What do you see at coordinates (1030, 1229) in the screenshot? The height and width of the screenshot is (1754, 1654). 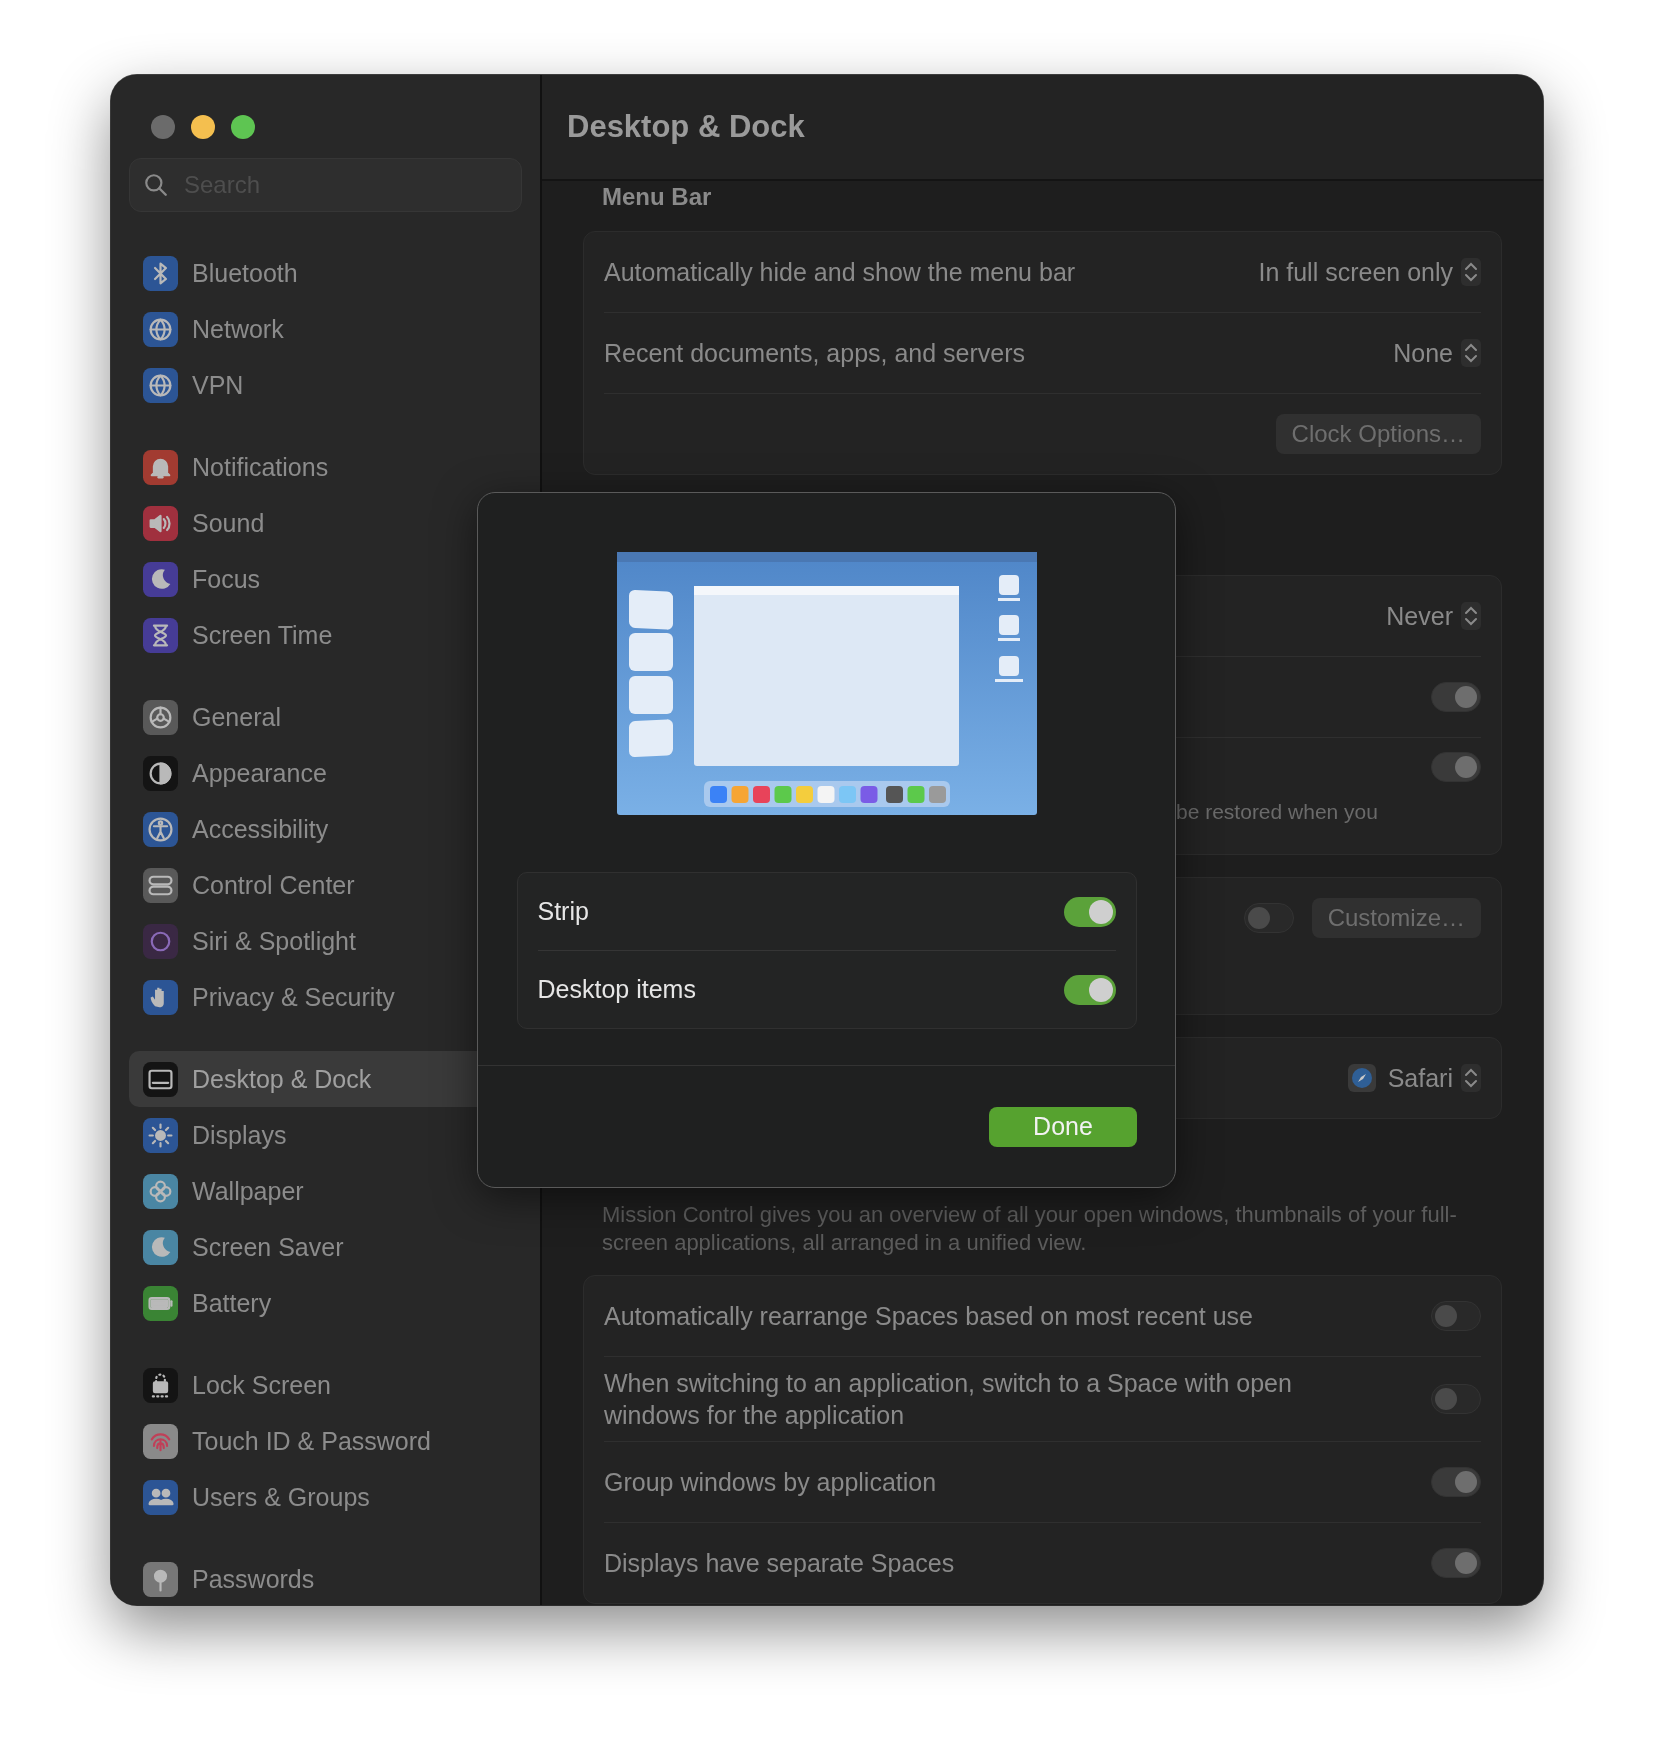 I see `section-description: Mission Control gives you an overview of all your open windows, thumbnails of your full-screen applications, all arranged in a unified view.` at bounding box center [1030, 1229].